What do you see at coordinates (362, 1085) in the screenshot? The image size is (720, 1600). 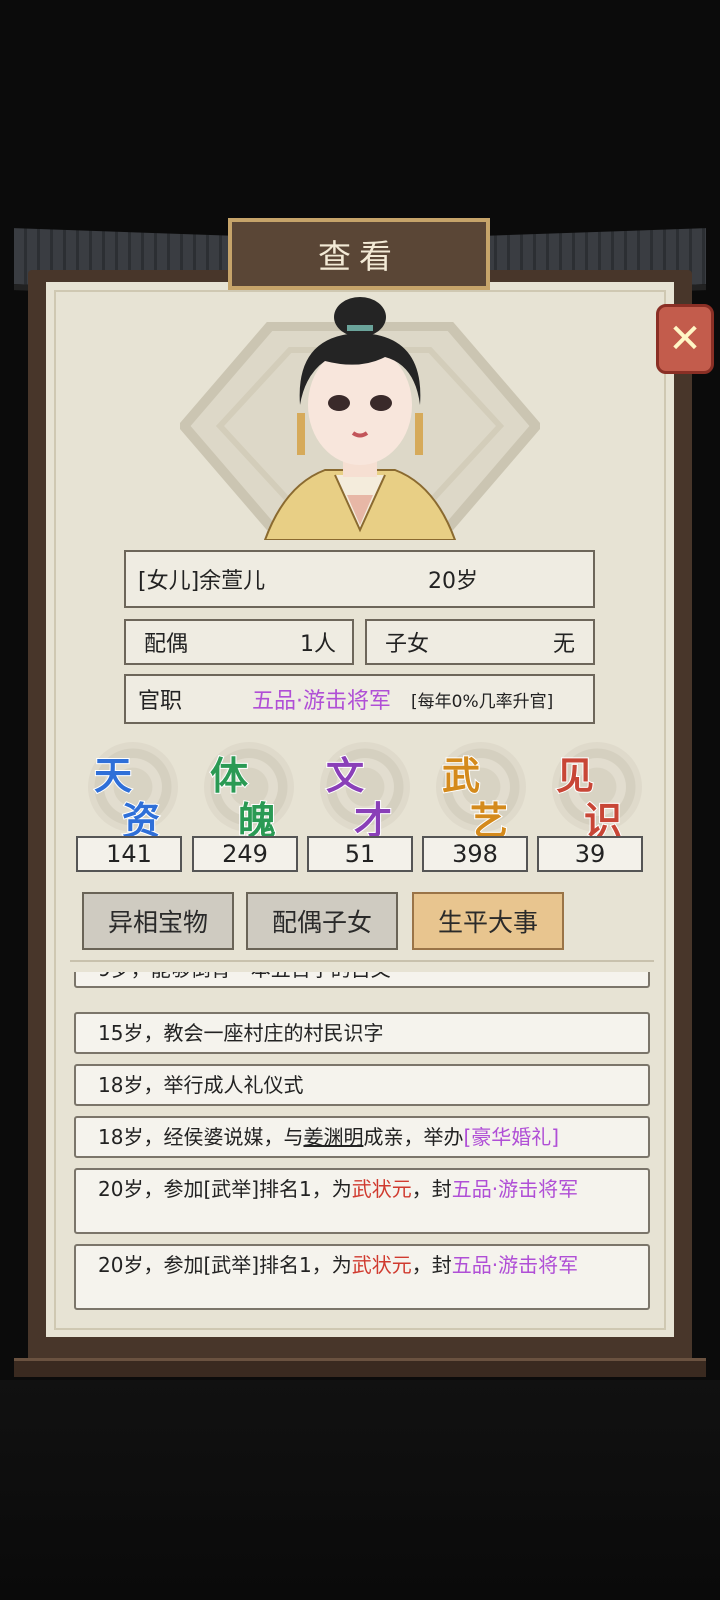 I see `event-item: 18岁，举行成人礼仪式` at bounding box center [362, 1085].